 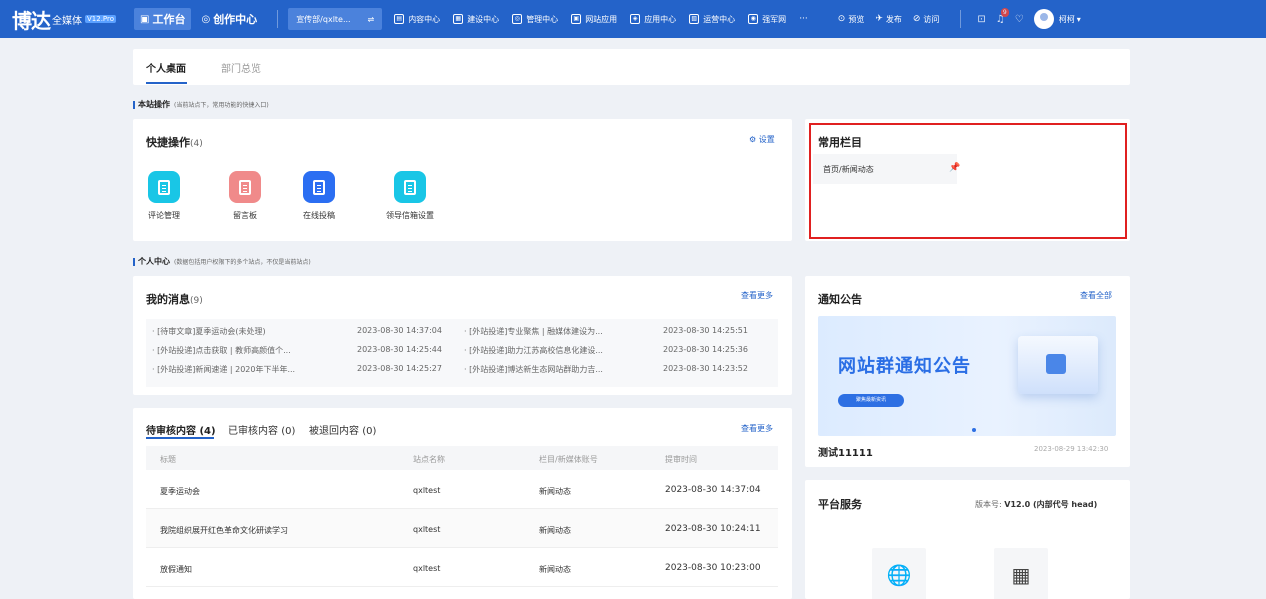 What do you see at coordinates (888, 19) in the screenshot?
I see `publish-button: ✈ 发布` at bounding box center [888, 19].